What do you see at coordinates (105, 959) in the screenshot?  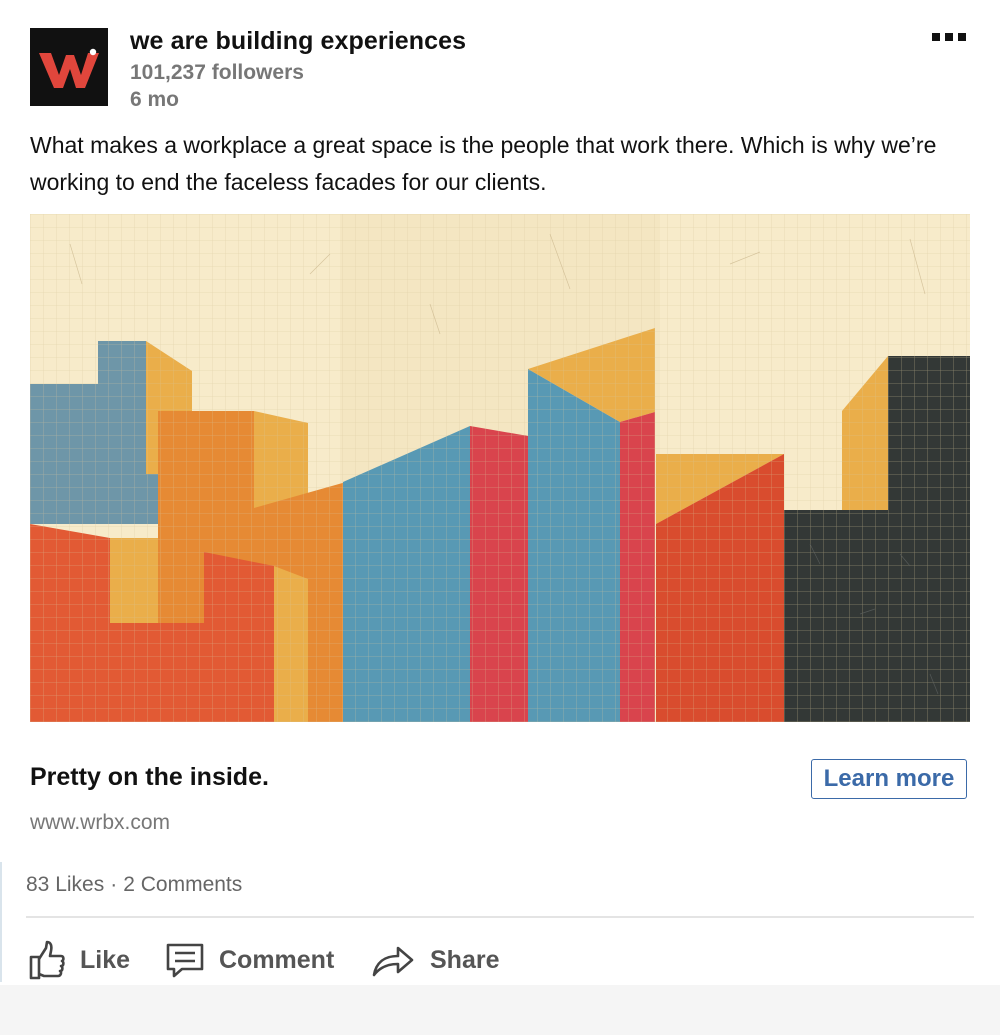 I see `like-label: Like` at bounding box center [105, 959].